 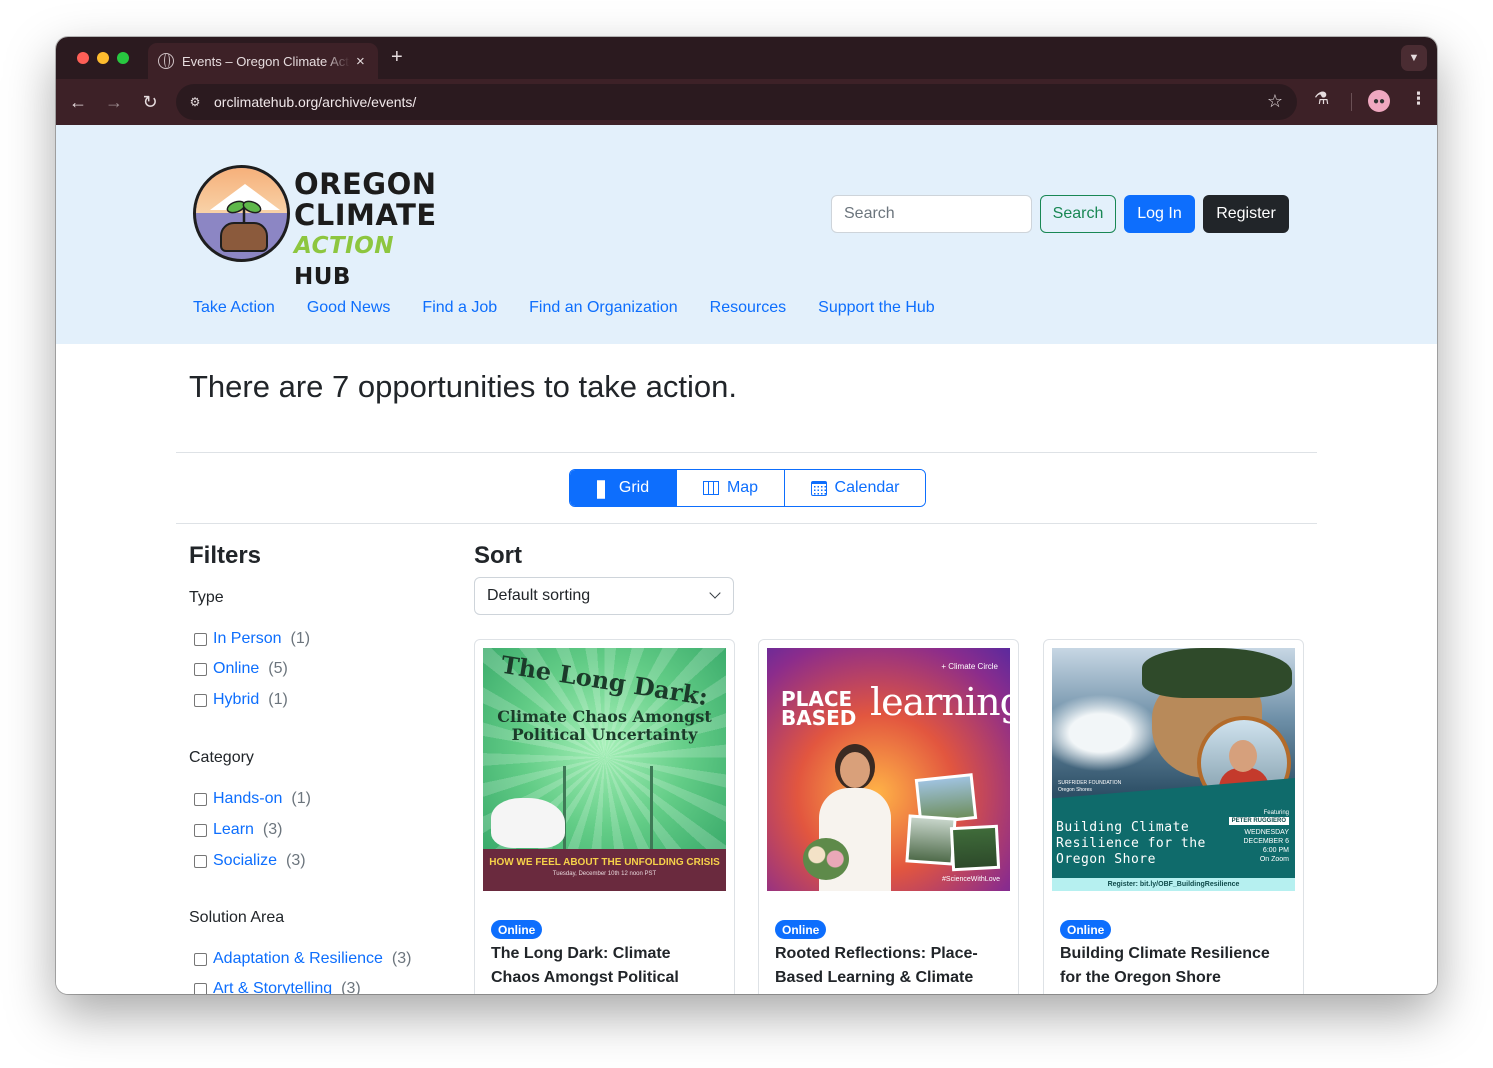 What do you see at coordinates (78, 102) in the screenshot?
I see `back-arrow-icon: ←` at bounding box center [78, 102].